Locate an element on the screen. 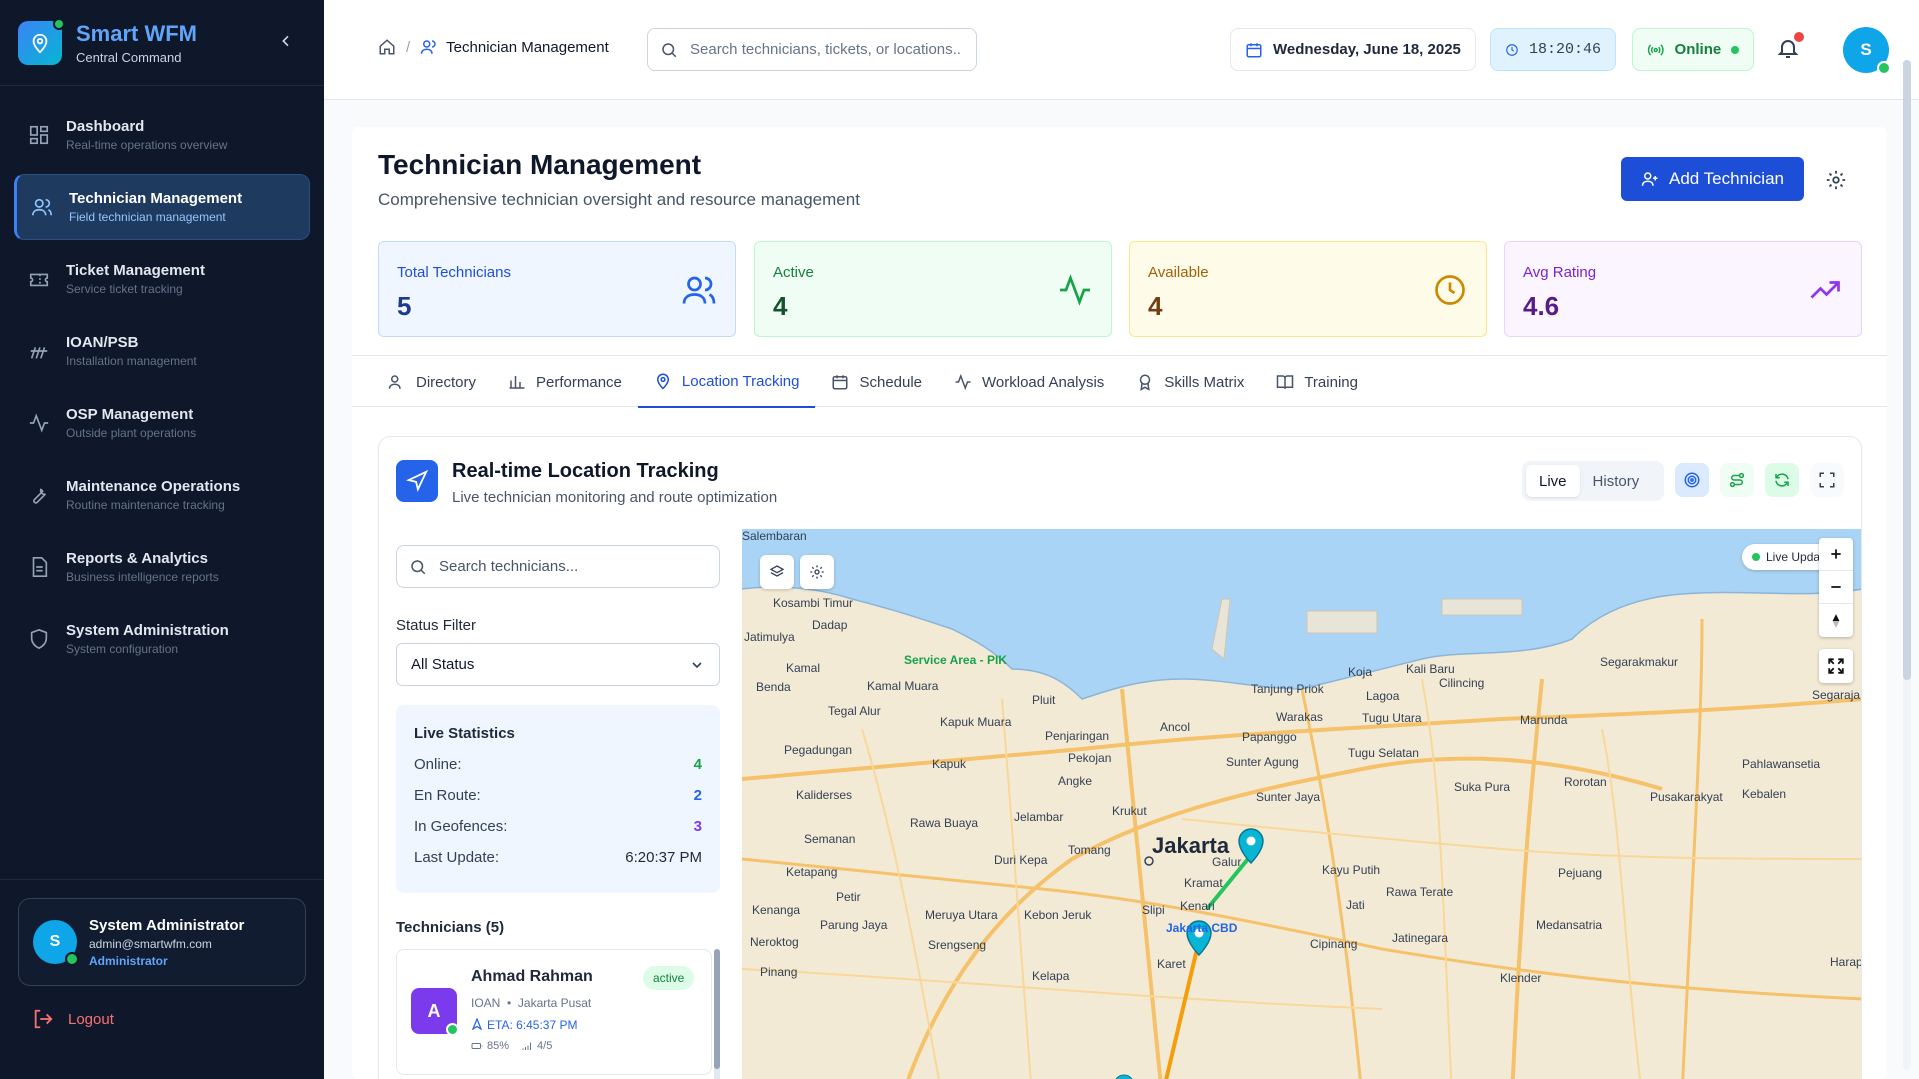  route-button is located at coordinates (1737, 480).